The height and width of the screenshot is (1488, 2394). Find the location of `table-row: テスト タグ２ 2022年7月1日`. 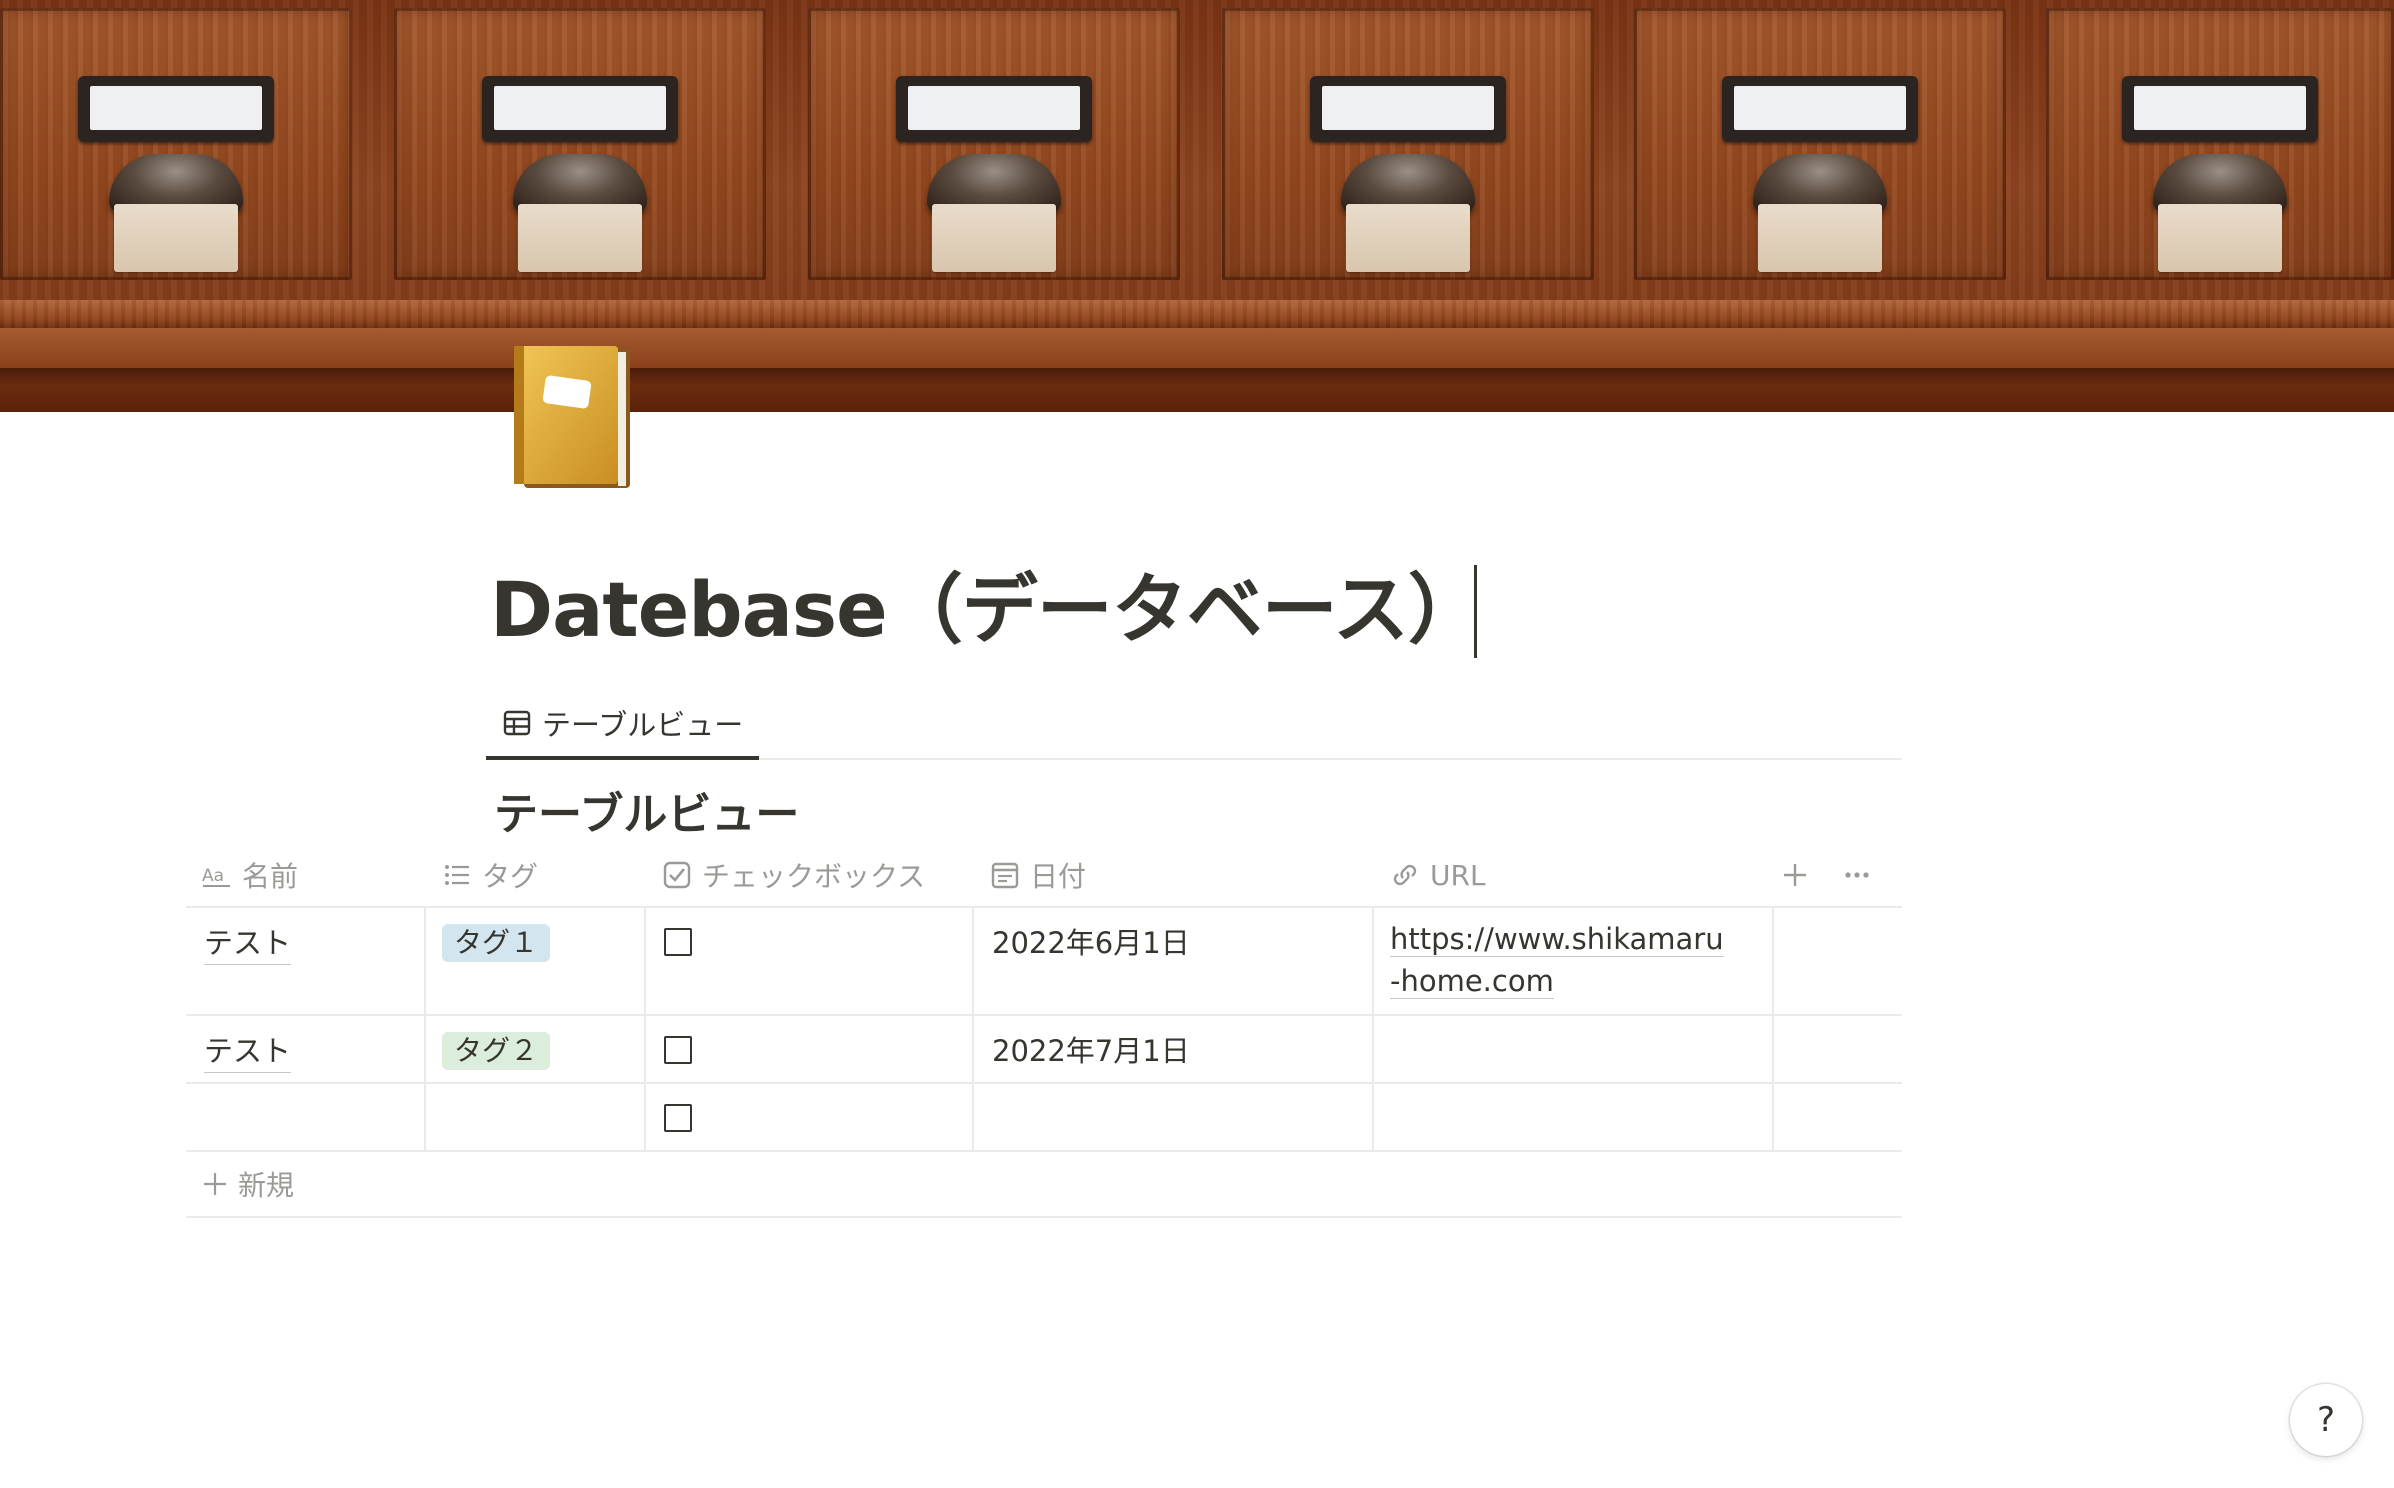

table-row: テスト タグ２ 2022年7月1日 is located at coordinates (1044, 1050).